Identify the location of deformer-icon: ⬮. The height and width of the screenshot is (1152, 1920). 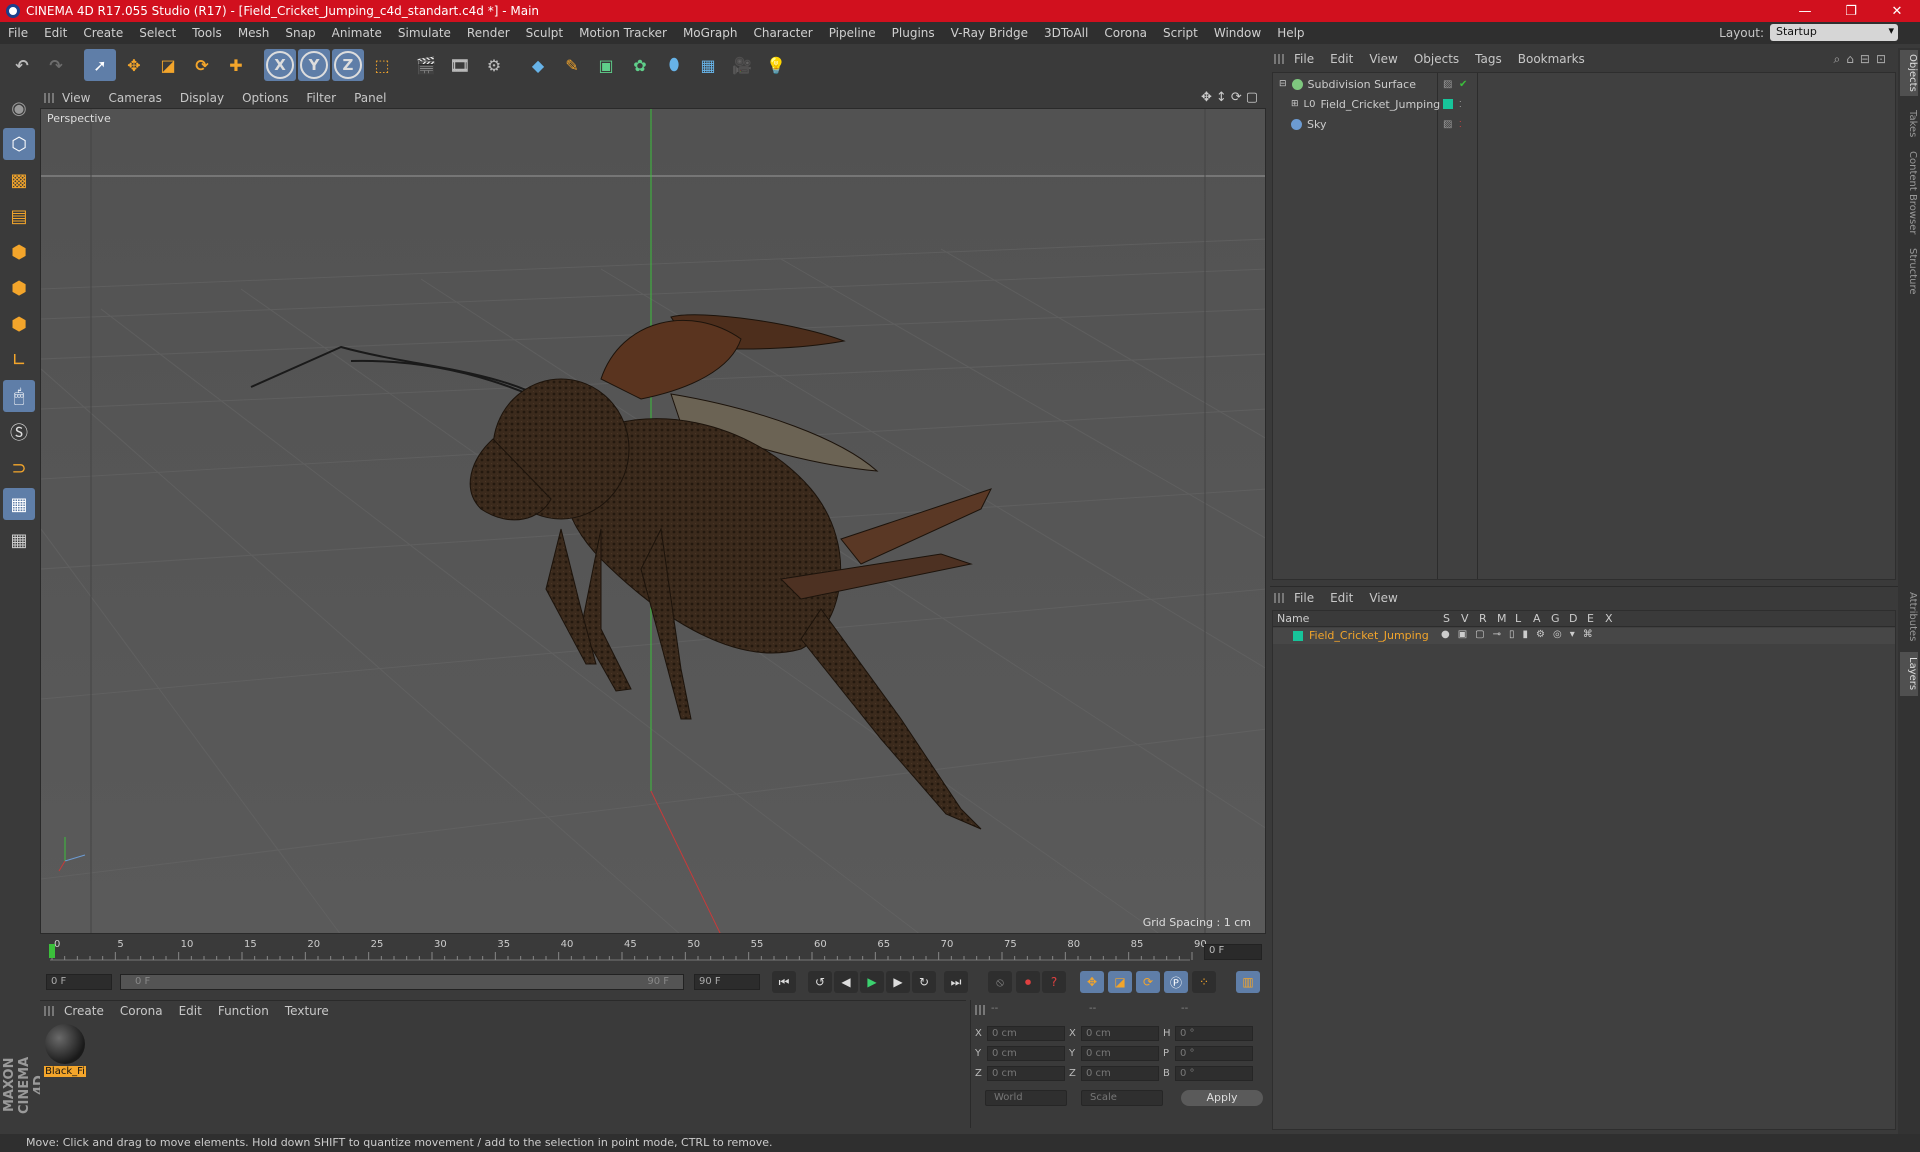
(674, 65).